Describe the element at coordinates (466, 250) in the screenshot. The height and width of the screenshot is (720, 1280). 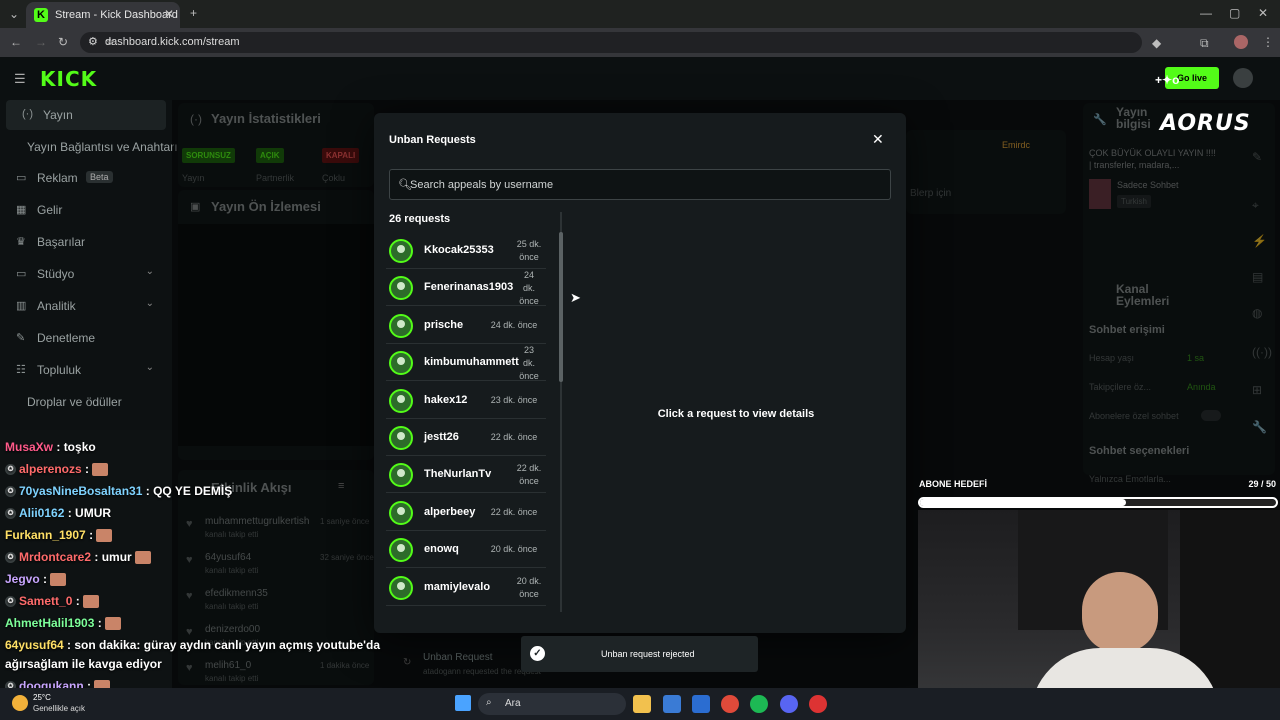
I see `request-item: Kkocak25353 25 dk. önce` at that location.